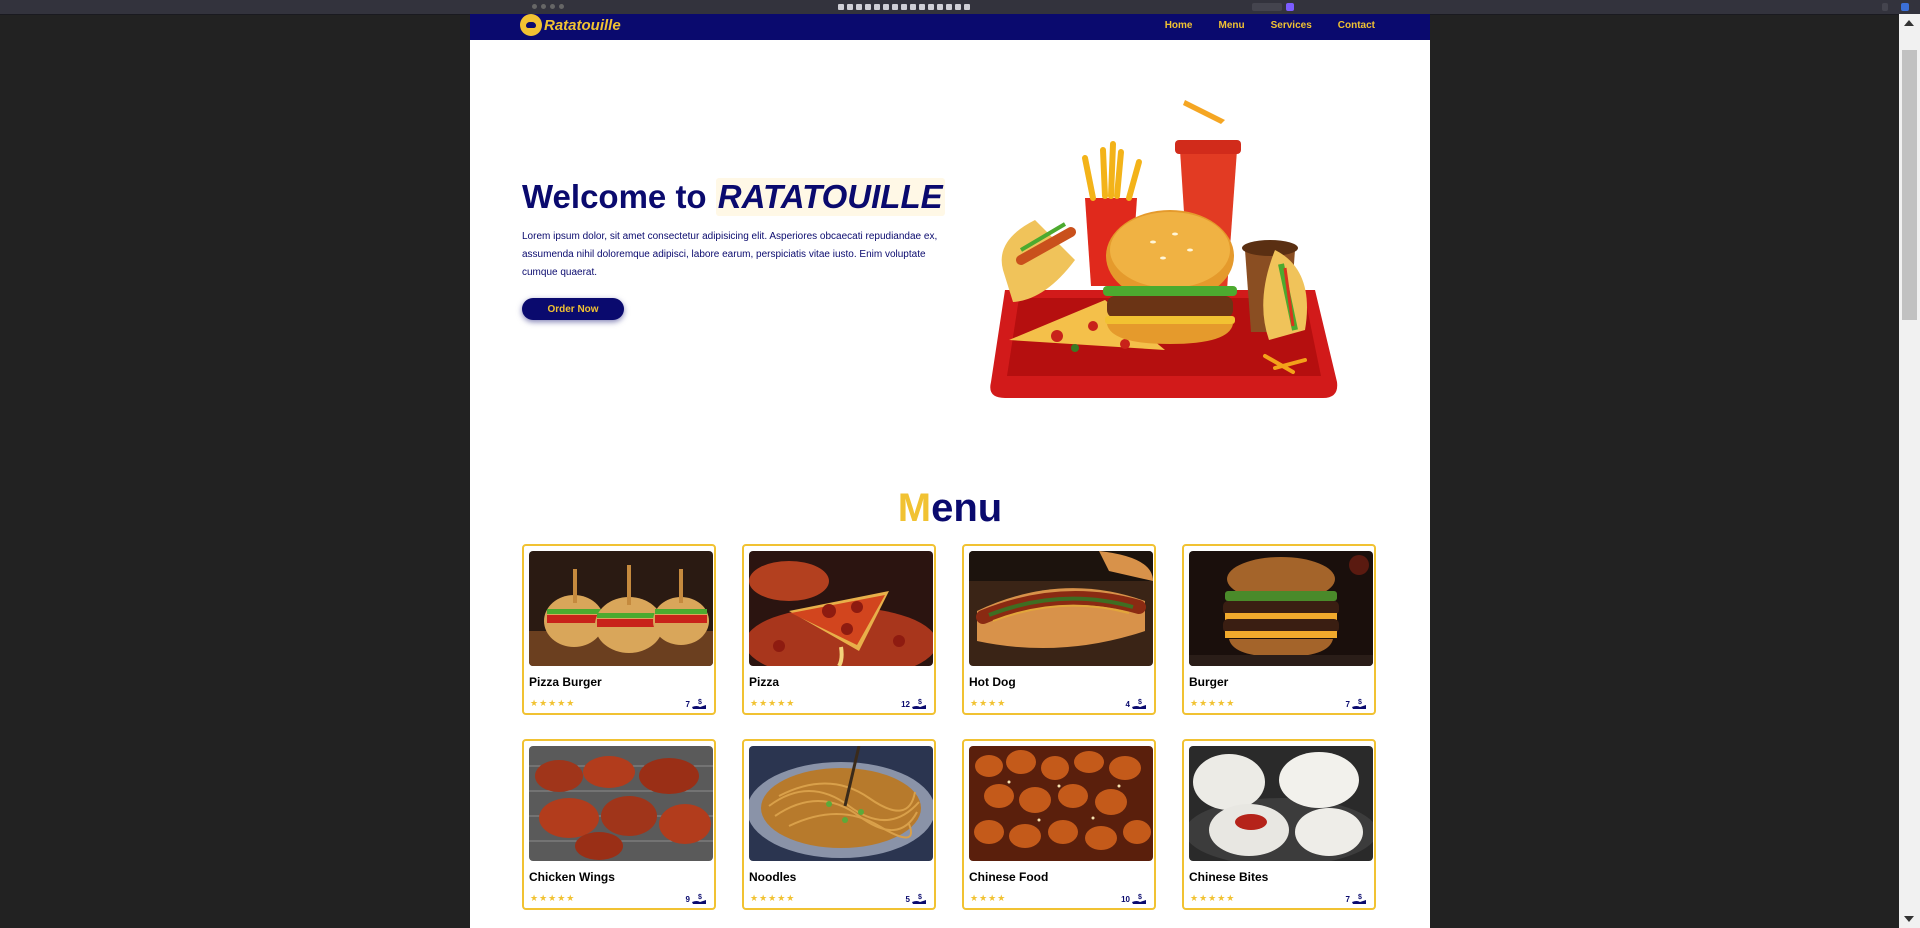  What do you see at coordinates (914, 508) in the screenshot?
I see `menu-heading-first-letter: M` at bounding box center [914, 508].